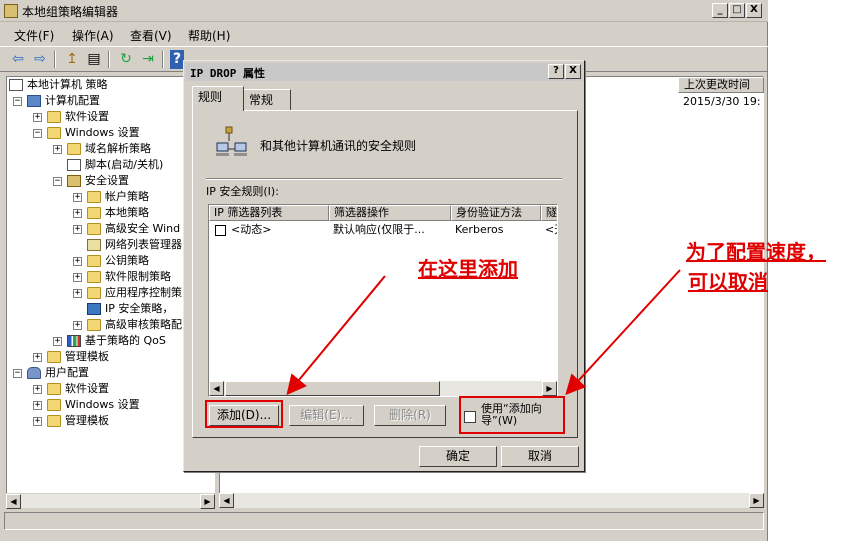 The image size is (867, 541). I want to click on annotation-add-here: 在这里添加, so click(468, 269).